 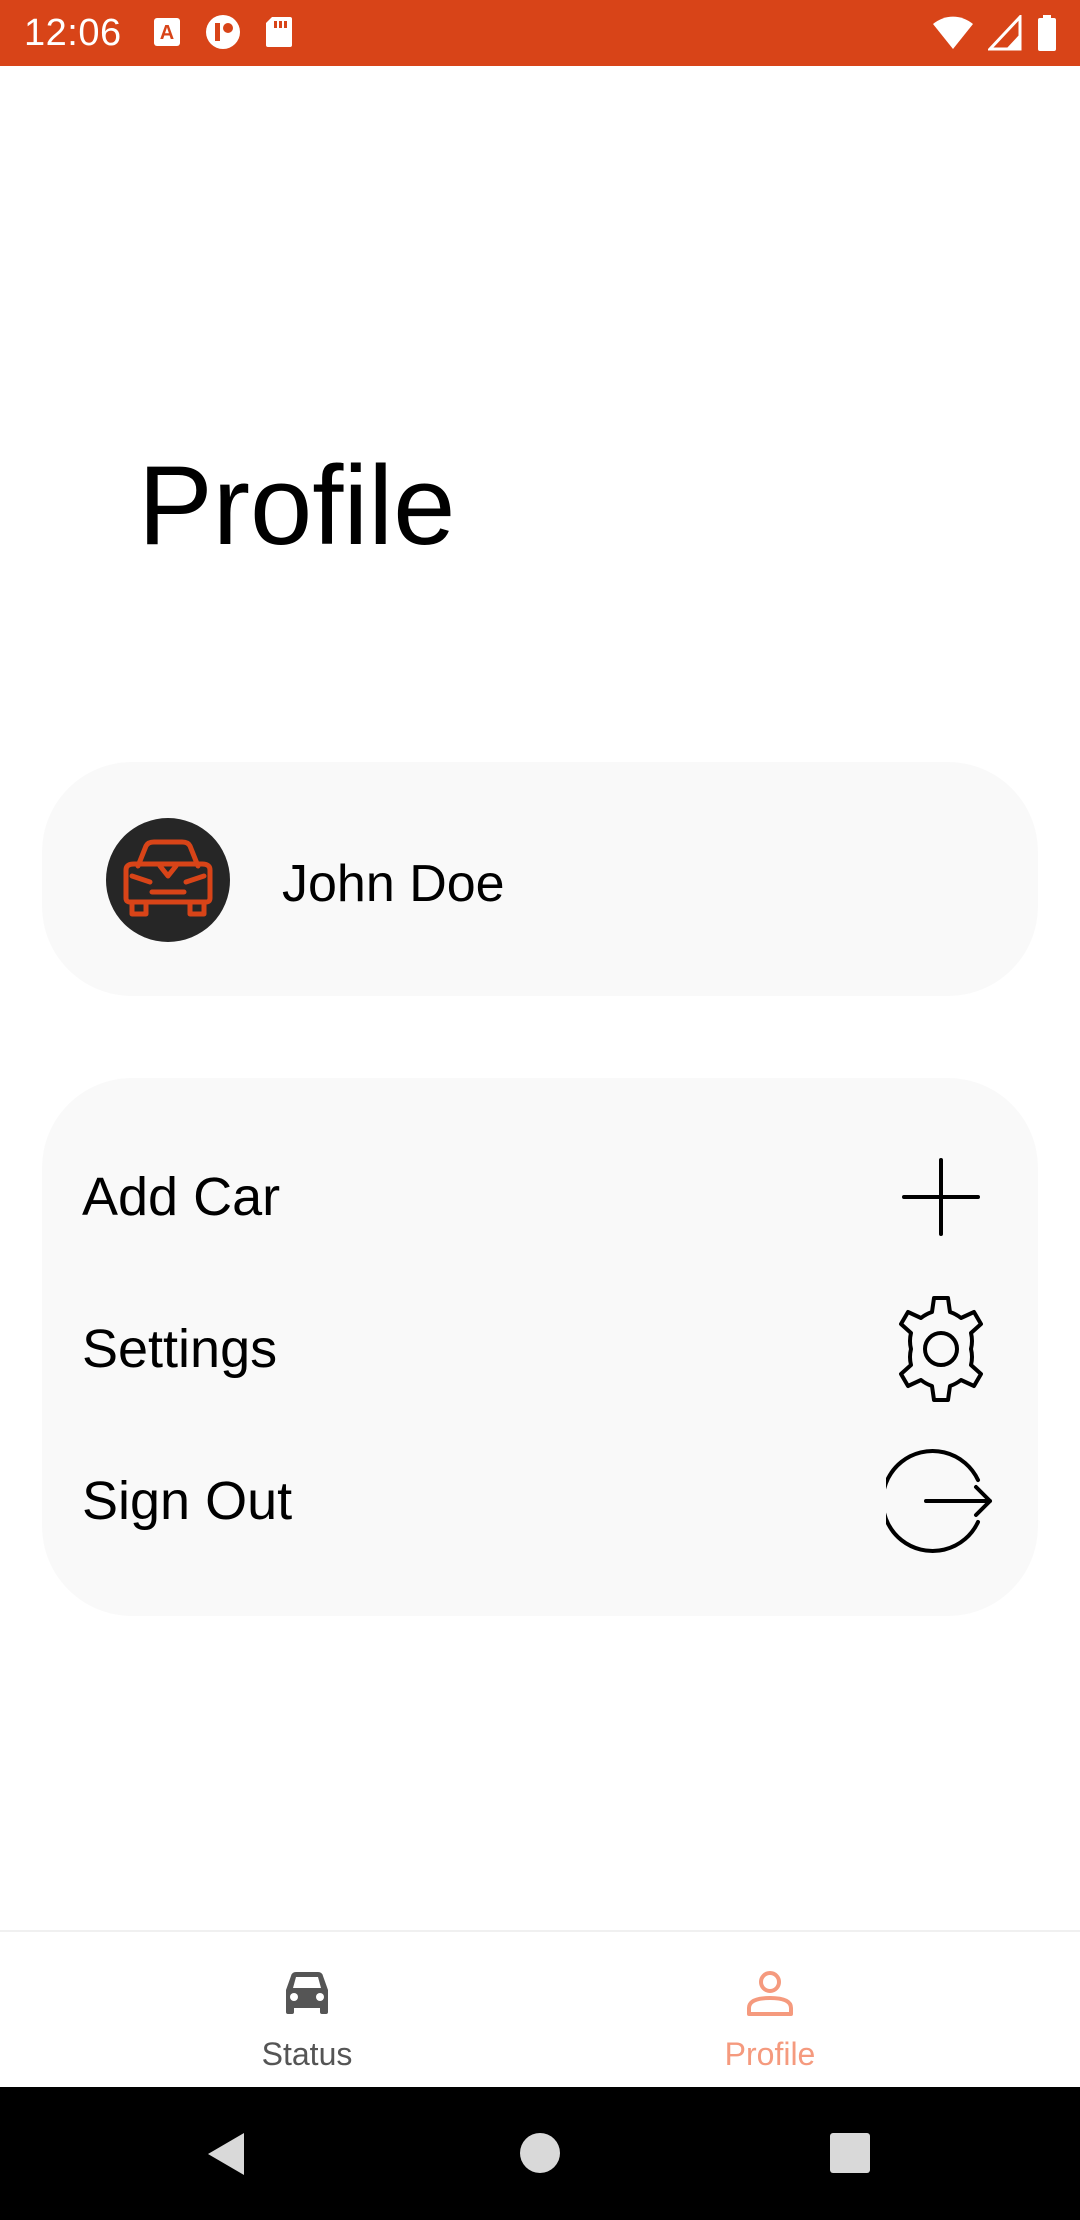 I want to click on recents-icon, so click(x=850, y=2153).